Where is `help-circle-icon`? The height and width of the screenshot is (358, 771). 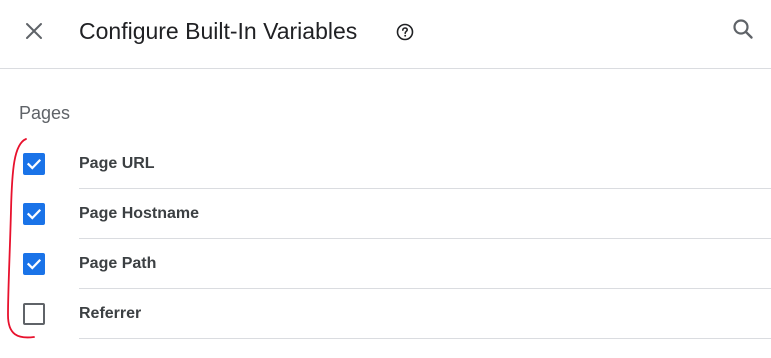
help-circle-icon is located at coordinates (405, 32).